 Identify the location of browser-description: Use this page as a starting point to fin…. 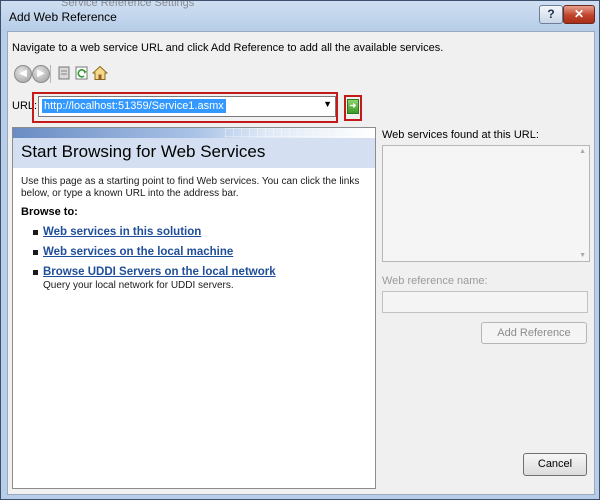
(190, 187).